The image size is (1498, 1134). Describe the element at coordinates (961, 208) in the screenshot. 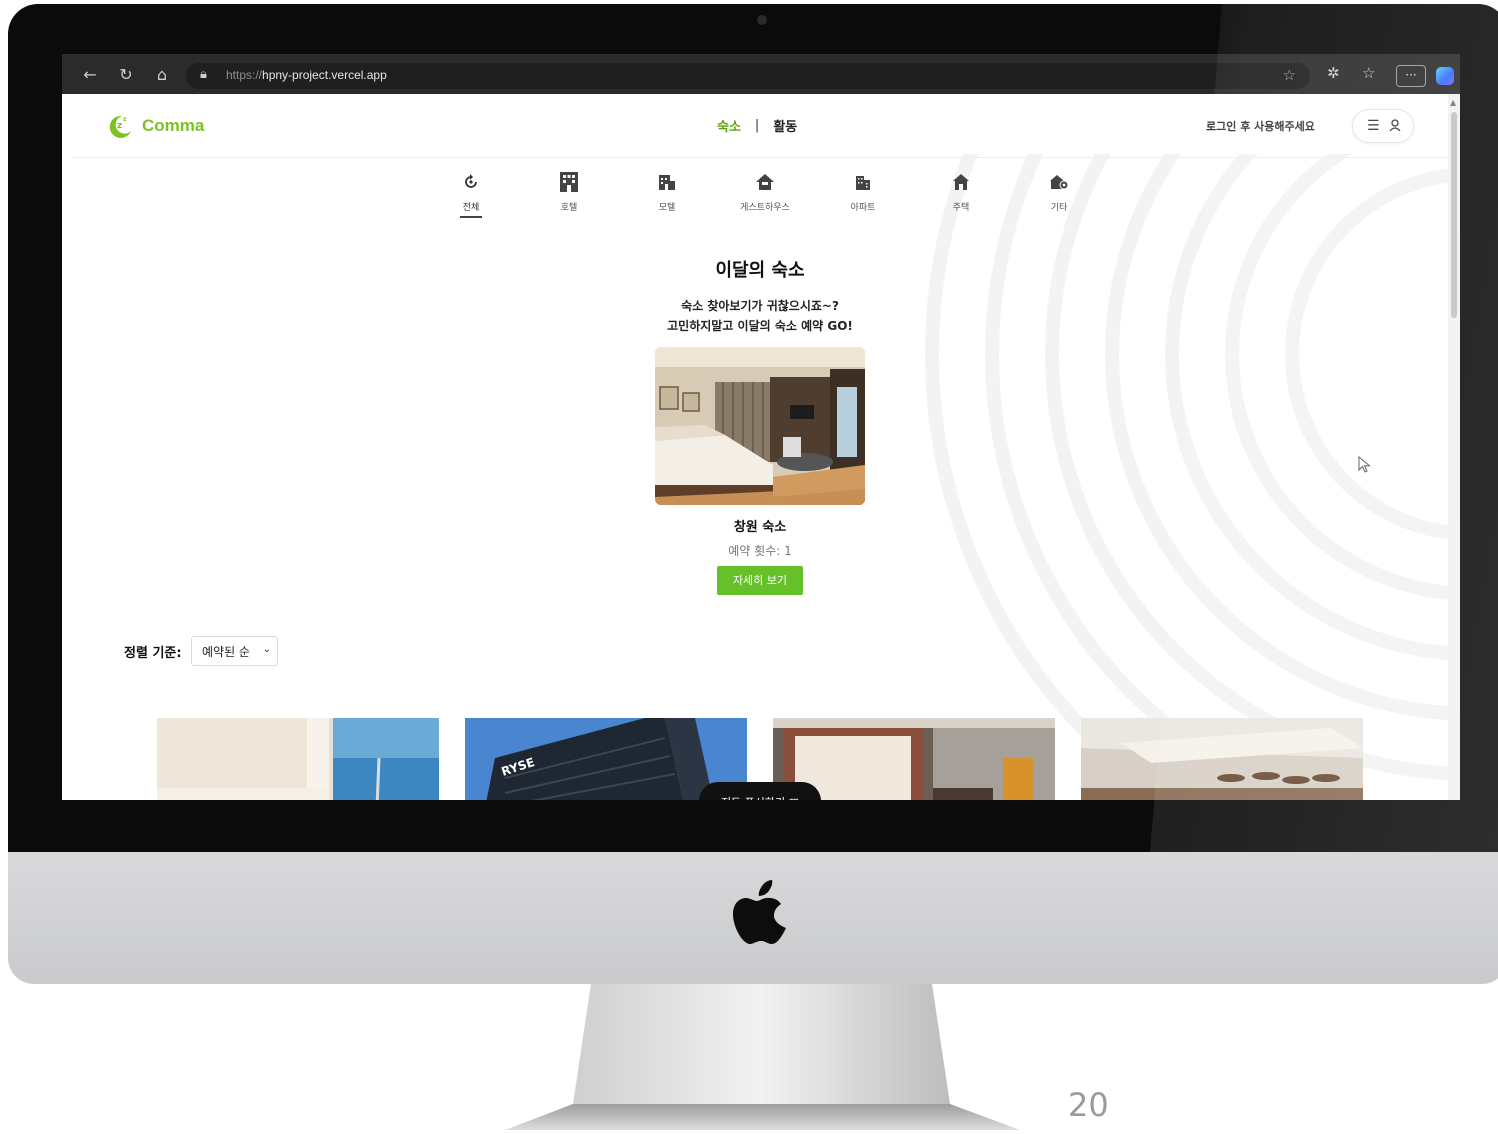

I see `category-label: 주택` at that location.